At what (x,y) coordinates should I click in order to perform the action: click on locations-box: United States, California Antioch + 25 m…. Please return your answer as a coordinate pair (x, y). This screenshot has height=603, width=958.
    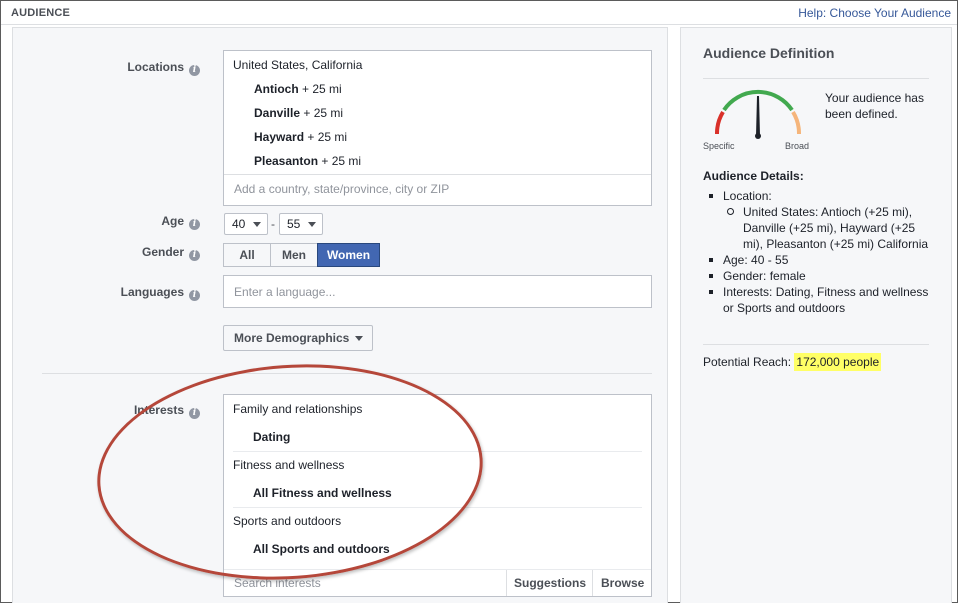
    Looking at the image, I should click on (437, 128).